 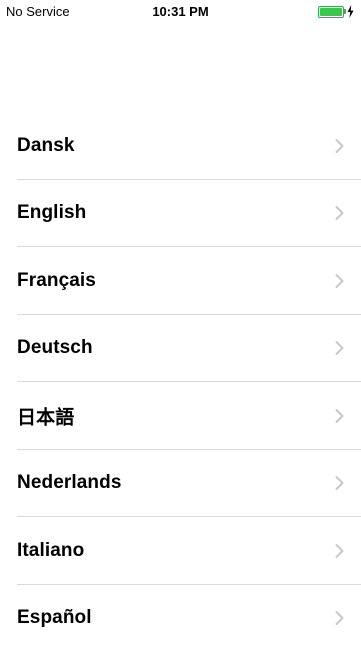 I want to click on clock-label: 10:31 PM, so click(x=180, y=12).